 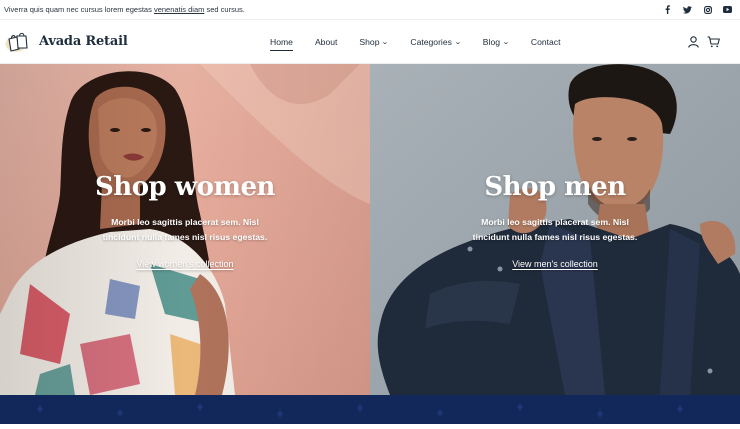 What do you see at coordinates (360, 410) in the screenshot?
I see `band-pattern` at bounding box center [360, 410].